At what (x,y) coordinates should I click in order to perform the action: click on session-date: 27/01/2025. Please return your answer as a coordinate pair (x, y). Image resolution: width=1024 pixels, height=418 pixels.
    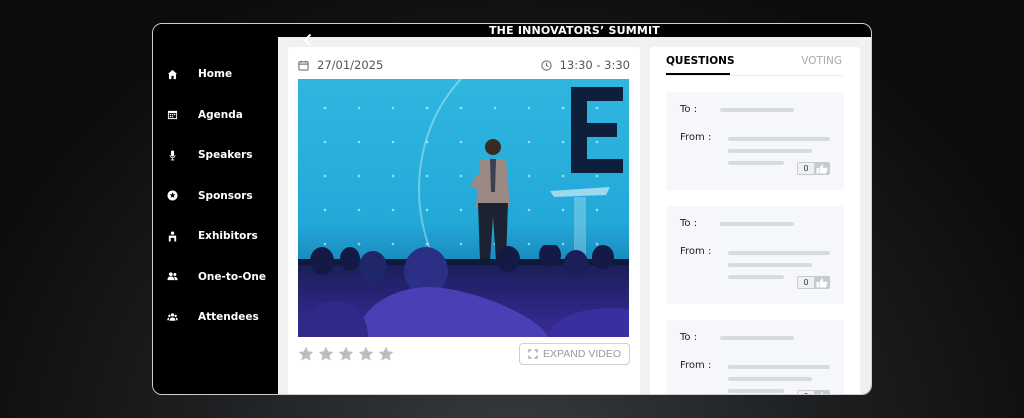
    Looking at the image, I should click on (340, 65).